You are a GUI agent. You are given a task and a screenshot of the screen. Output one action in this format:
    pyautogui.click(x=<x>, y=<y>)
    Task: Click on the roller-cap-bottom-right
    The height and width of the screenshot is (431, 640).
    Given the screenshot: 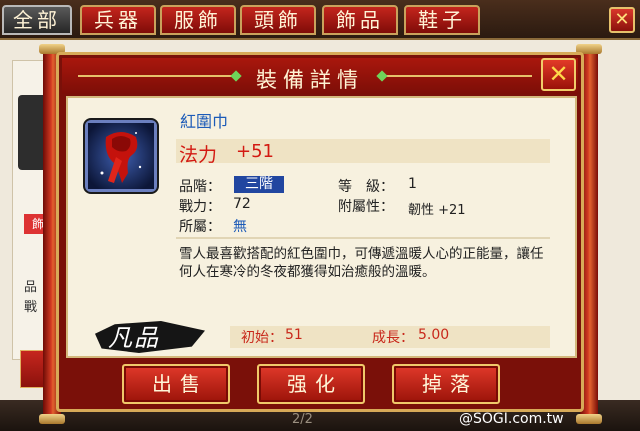 What is the action you would take?
    pyautogui.click(x=589, y=419)
    